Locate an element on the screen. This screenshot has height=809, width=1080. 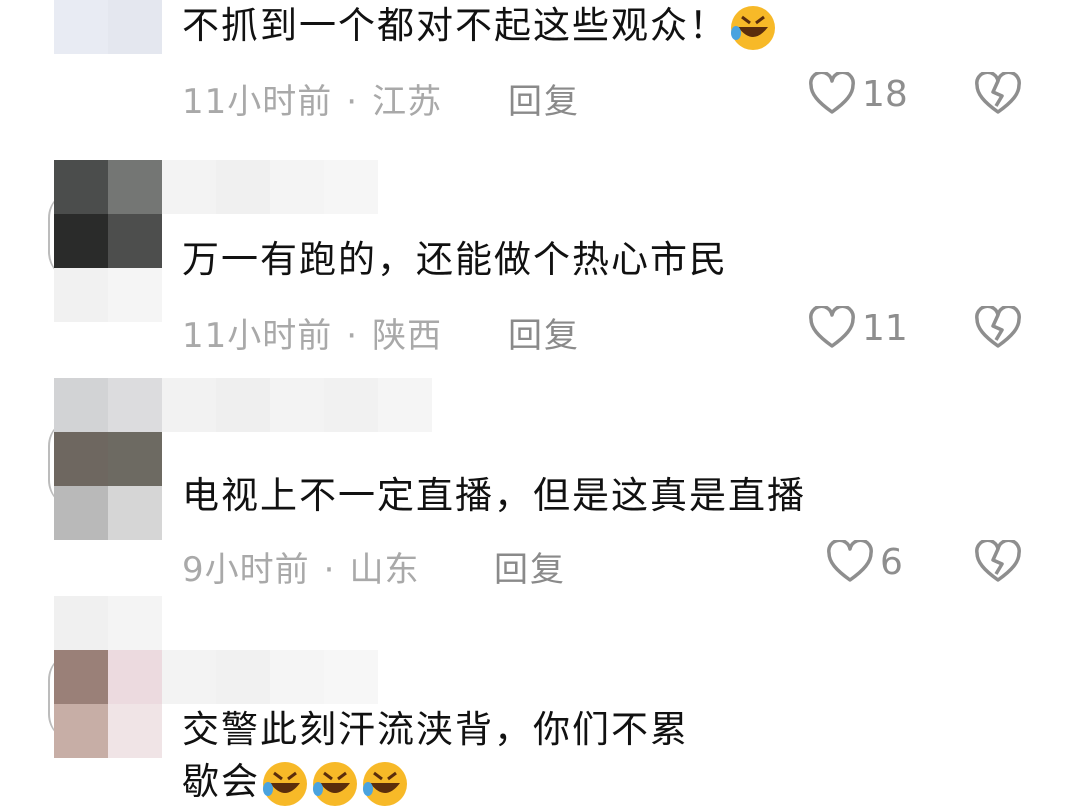
comment-time: 9小时前 is located at coordinates (246, 570).